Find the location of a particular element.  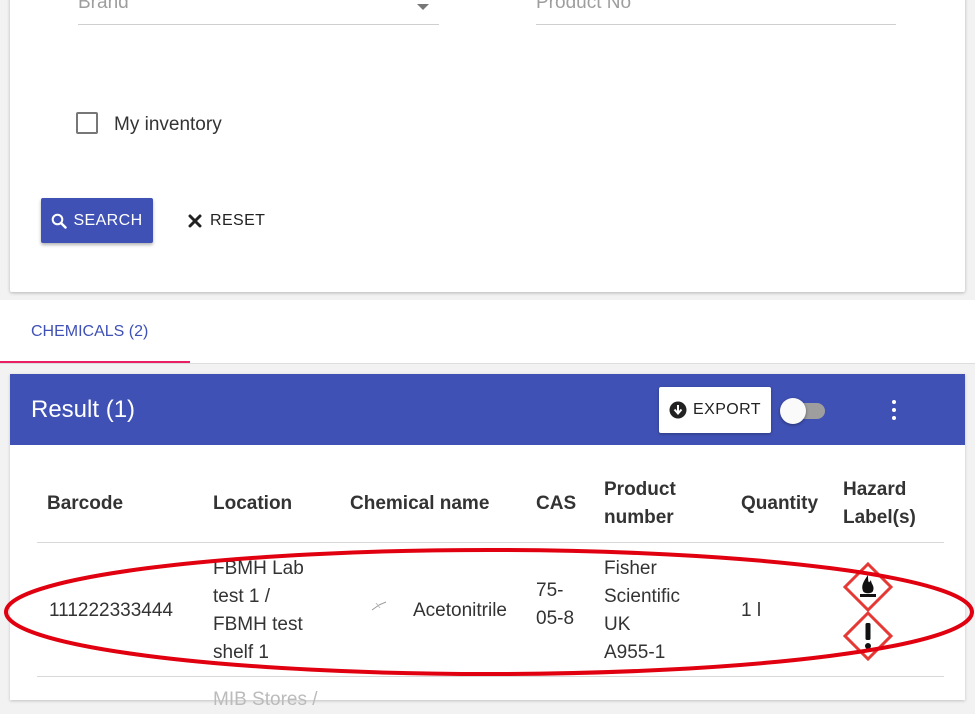

tab-chemicals-label: CHEMICALS (2) is located at coordinates (90, 331).